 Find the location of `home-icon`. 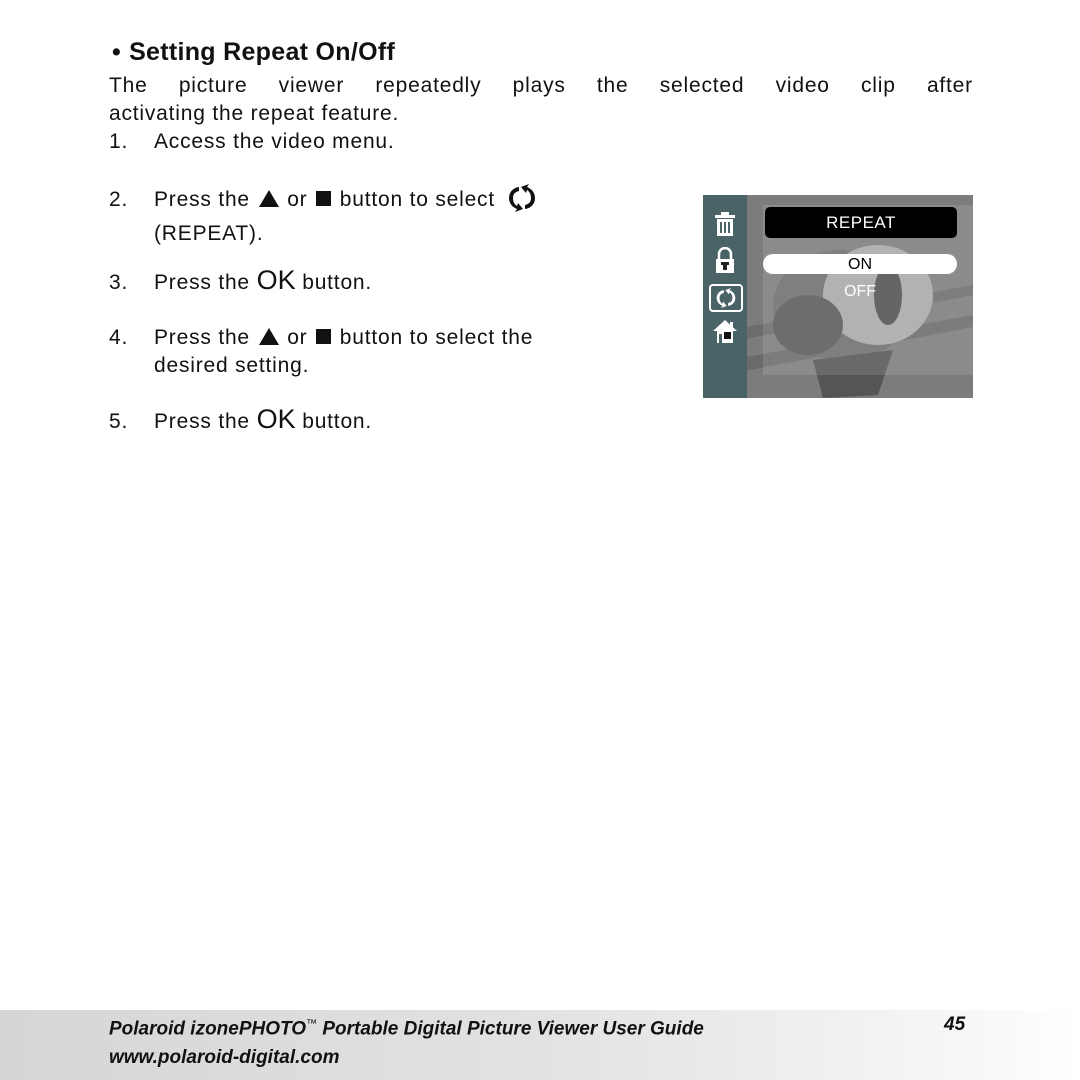

home-icon is located at coordinates (725, 331).